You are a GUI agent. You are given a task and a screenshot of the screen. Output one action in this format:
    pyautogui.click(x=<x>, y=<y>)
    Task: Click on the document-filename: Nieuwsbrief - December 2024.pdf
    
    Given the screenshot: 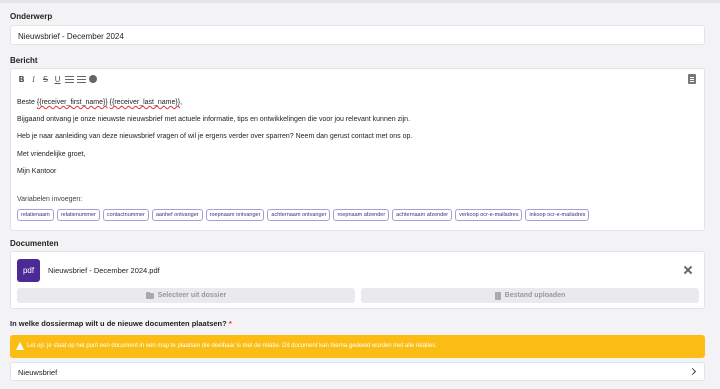 What is the action you would take?
    pyautogui.click(x=104, y=270)
    